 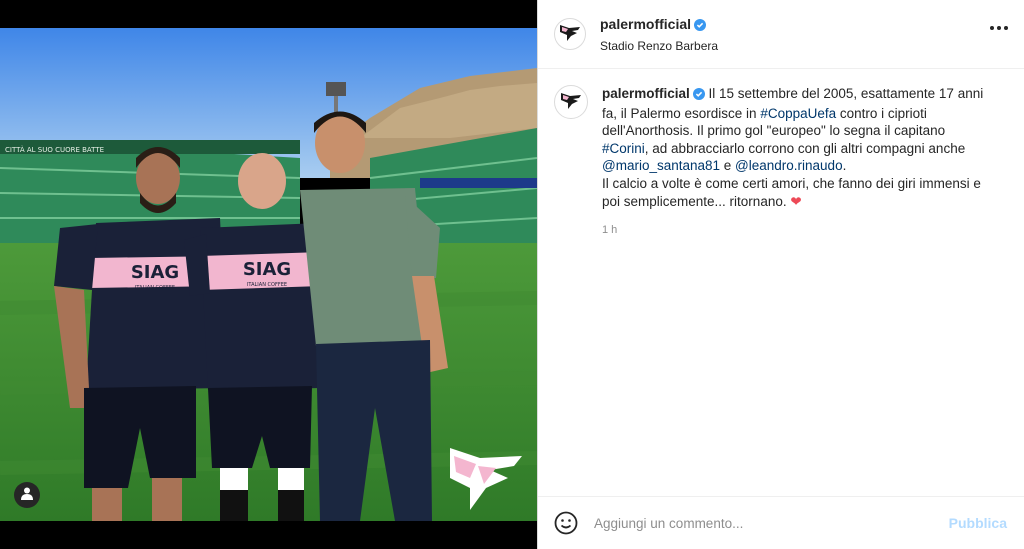 What do you see at coordinates (566, 523) in the screenshot?
I see `emoji-icon` at bounding box center [566, 523].